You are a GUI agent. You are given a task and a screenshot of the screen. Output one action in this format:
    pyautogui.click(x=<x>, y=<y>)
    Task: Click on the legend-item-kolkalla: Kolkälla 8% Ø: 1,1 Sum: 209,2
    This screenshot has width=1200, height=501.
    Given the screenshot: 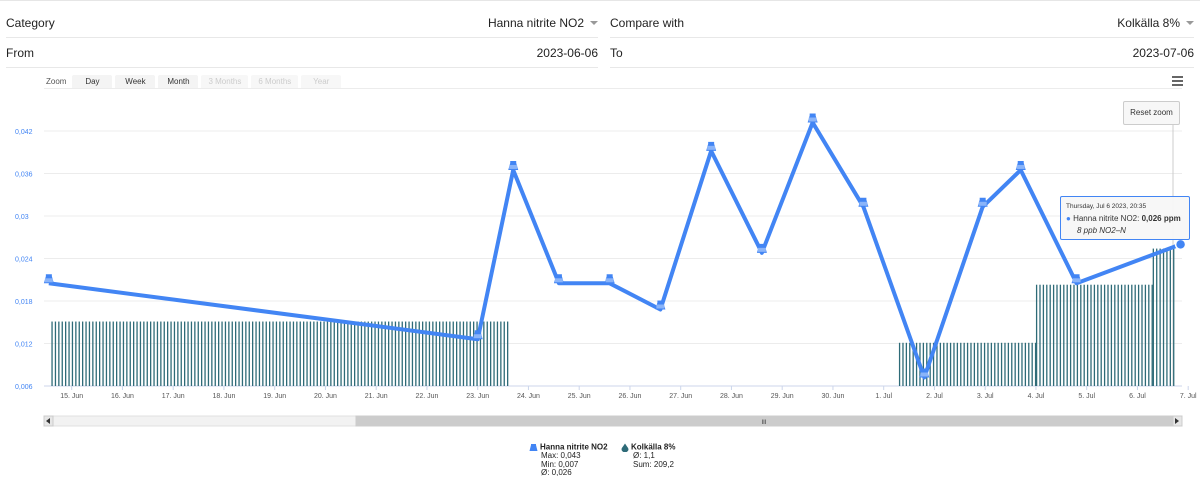 What is the action you would take?
    pyautogui.click(x=648, y=456)
    